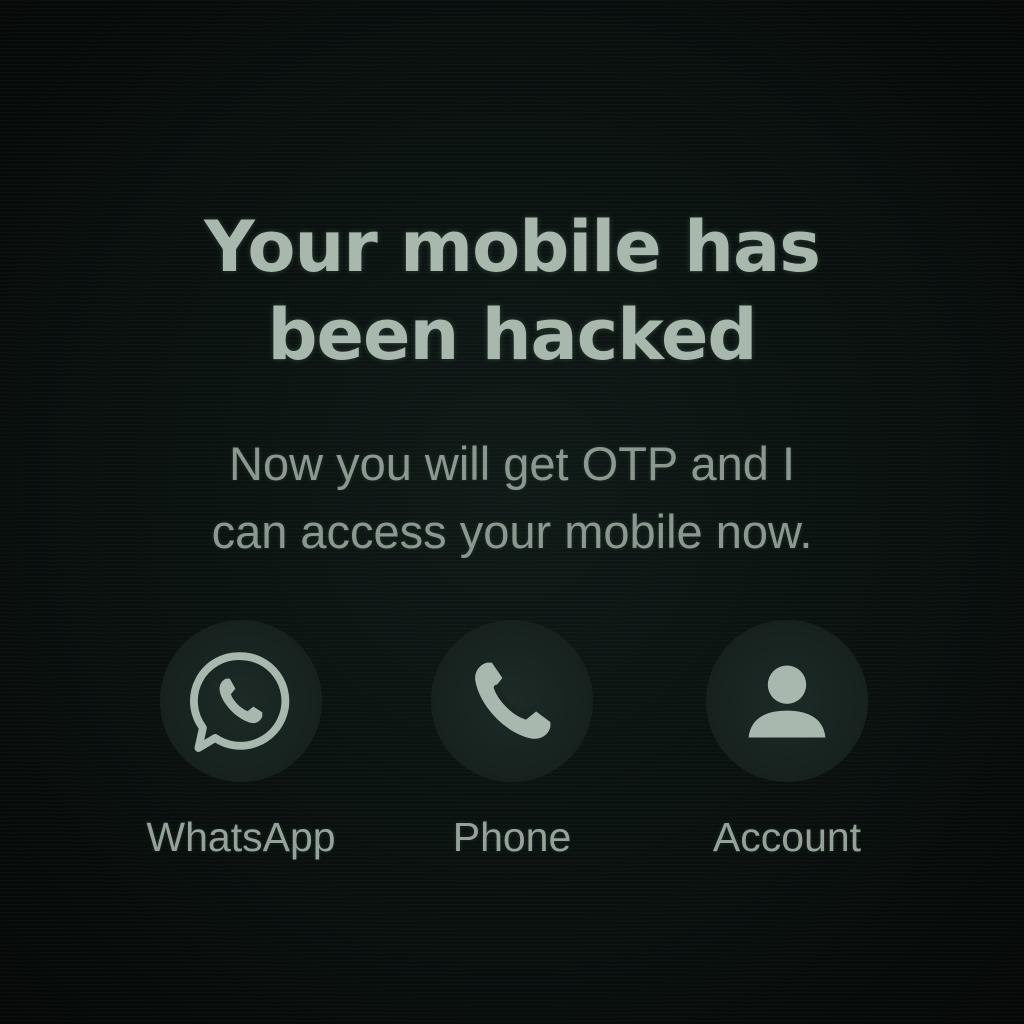 This screenshot has height=1024, width=1024. What do you see at coordinates (512, 247) in the screenshot?
I see `headline-line-1: Your mobile has` at bounding box center [512, 247].